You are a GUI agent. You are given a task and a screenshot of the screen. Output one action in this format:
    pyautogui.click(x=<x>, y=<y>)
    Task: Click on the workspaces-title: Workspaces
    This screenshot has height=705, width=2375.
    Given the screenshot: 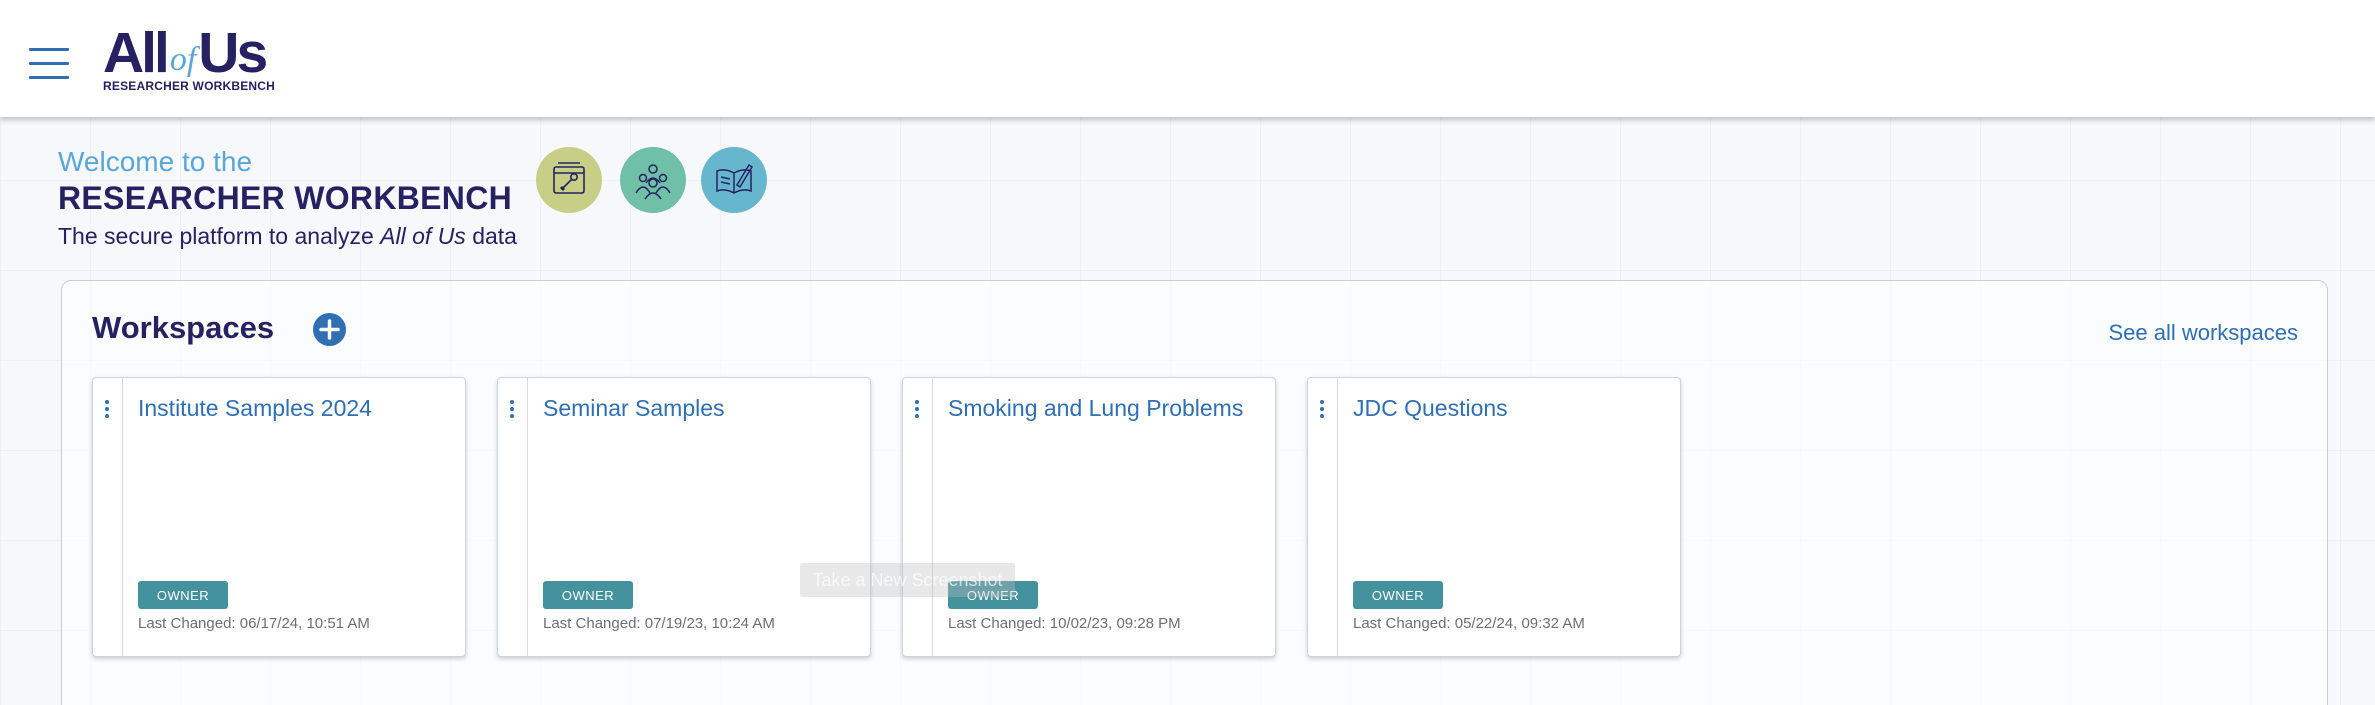 What is the action you would take?
    pyautogui.click(x=183, y=327)
    